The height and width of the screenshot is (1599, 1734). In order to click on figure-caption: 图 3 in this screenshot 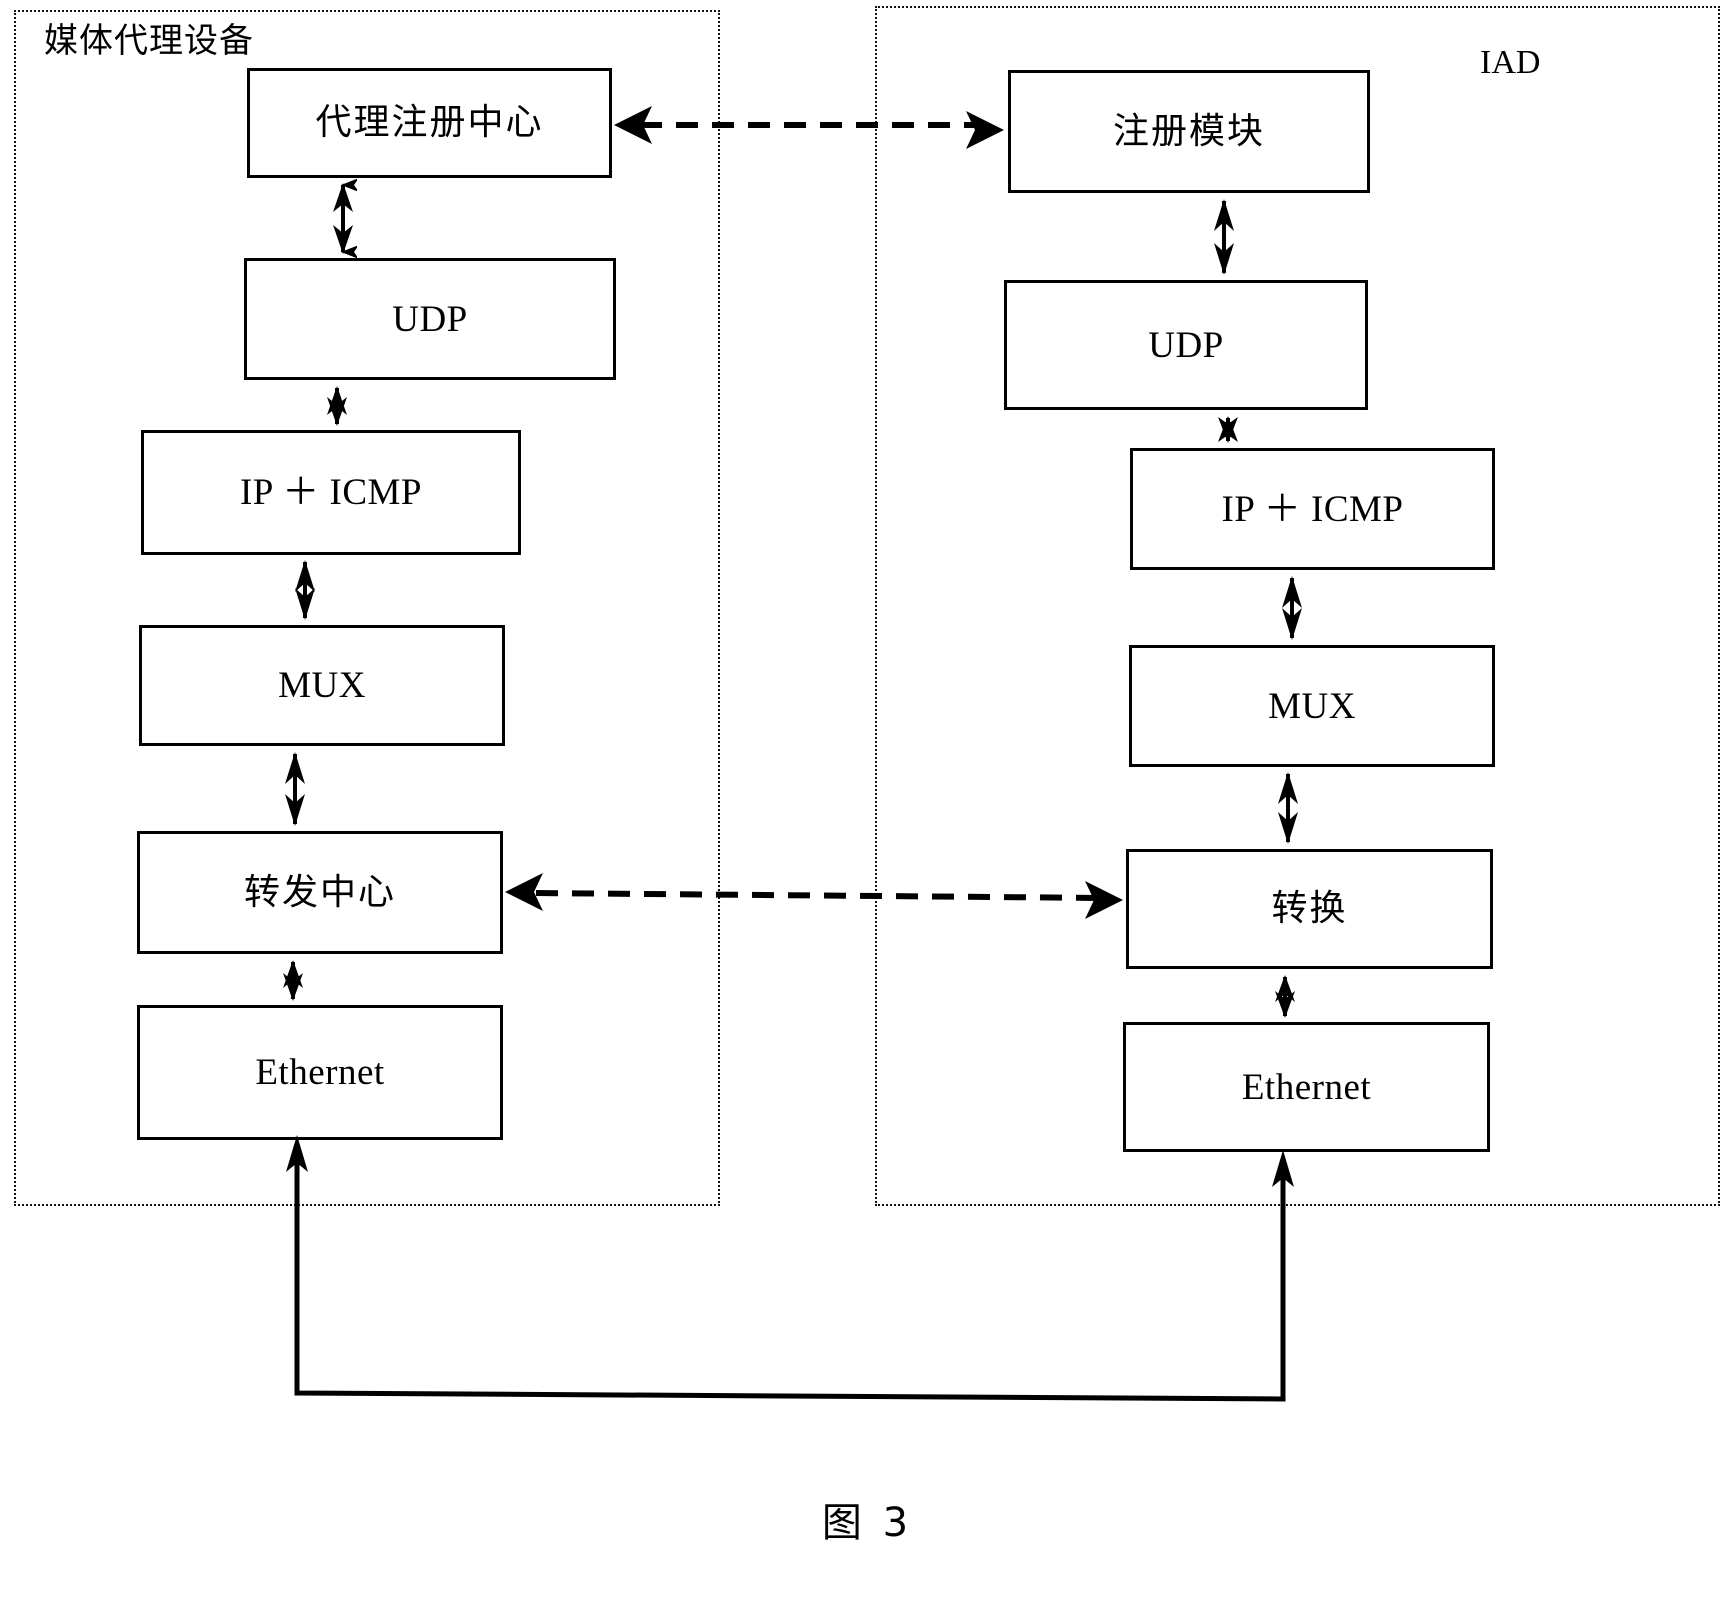, I will do `click(867, 1523)`.